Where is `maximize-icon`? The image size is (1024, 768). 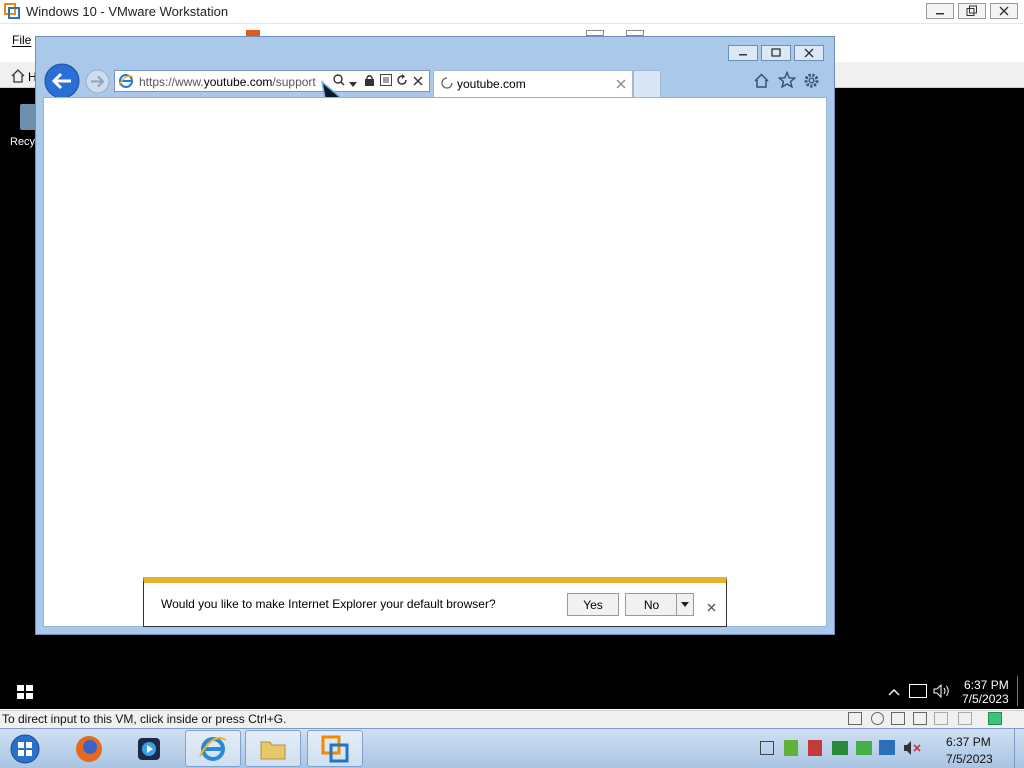
maximize-icon is located at coordinates (776, 52).